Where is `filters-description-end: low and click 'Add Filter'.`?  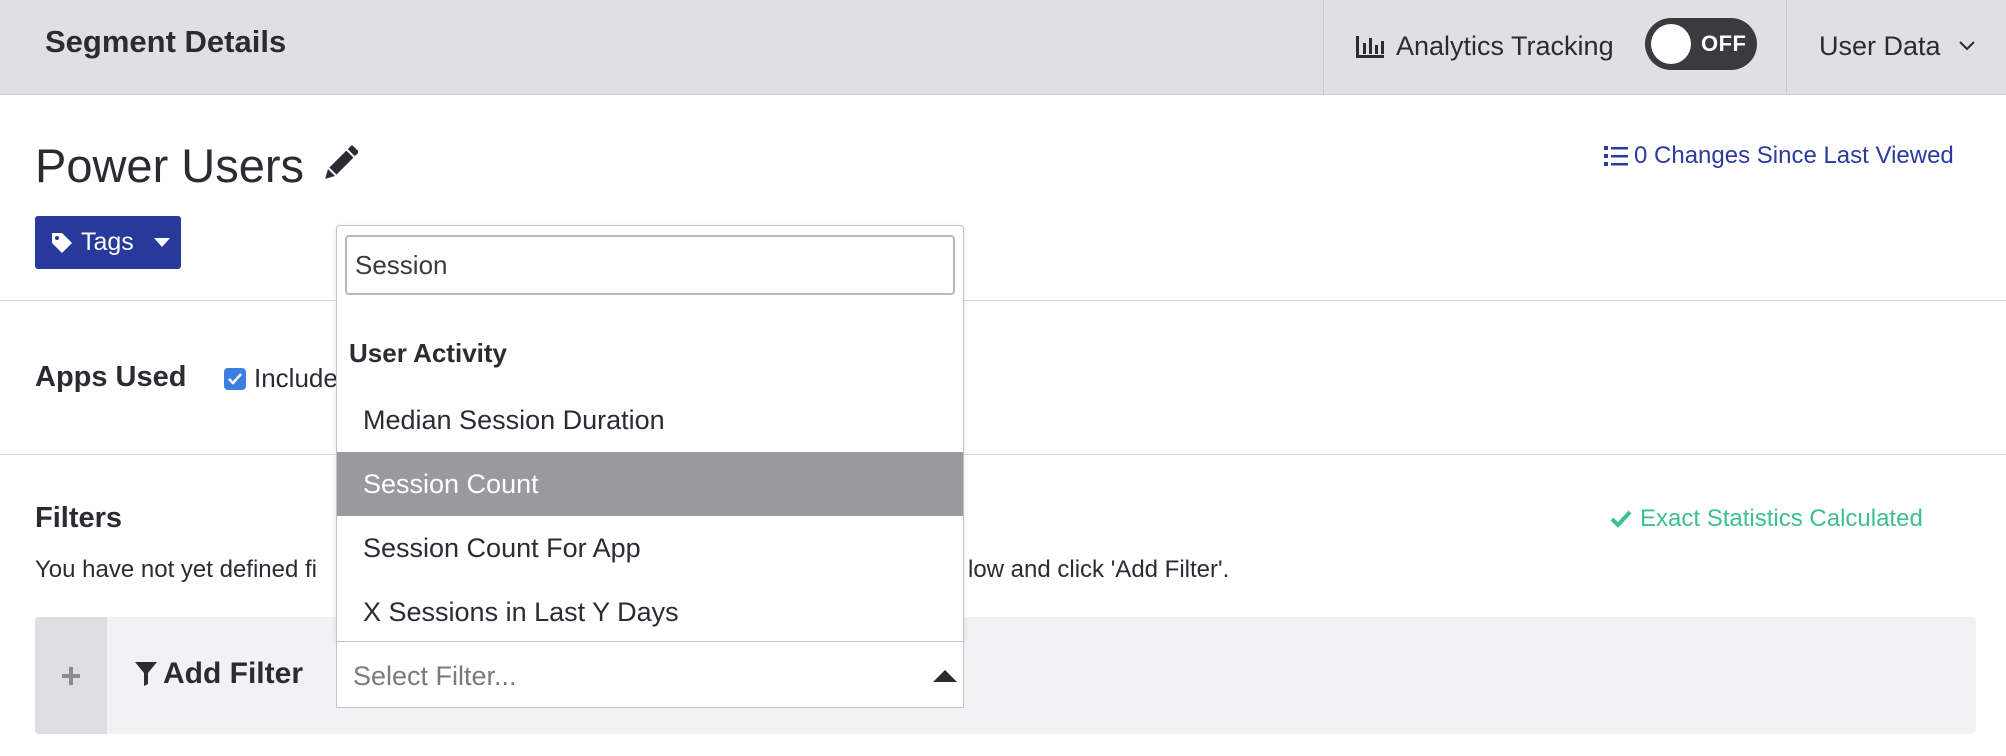 filters-description-end: low and click 'Add Filter'. is located at coordinates (1099, 569).